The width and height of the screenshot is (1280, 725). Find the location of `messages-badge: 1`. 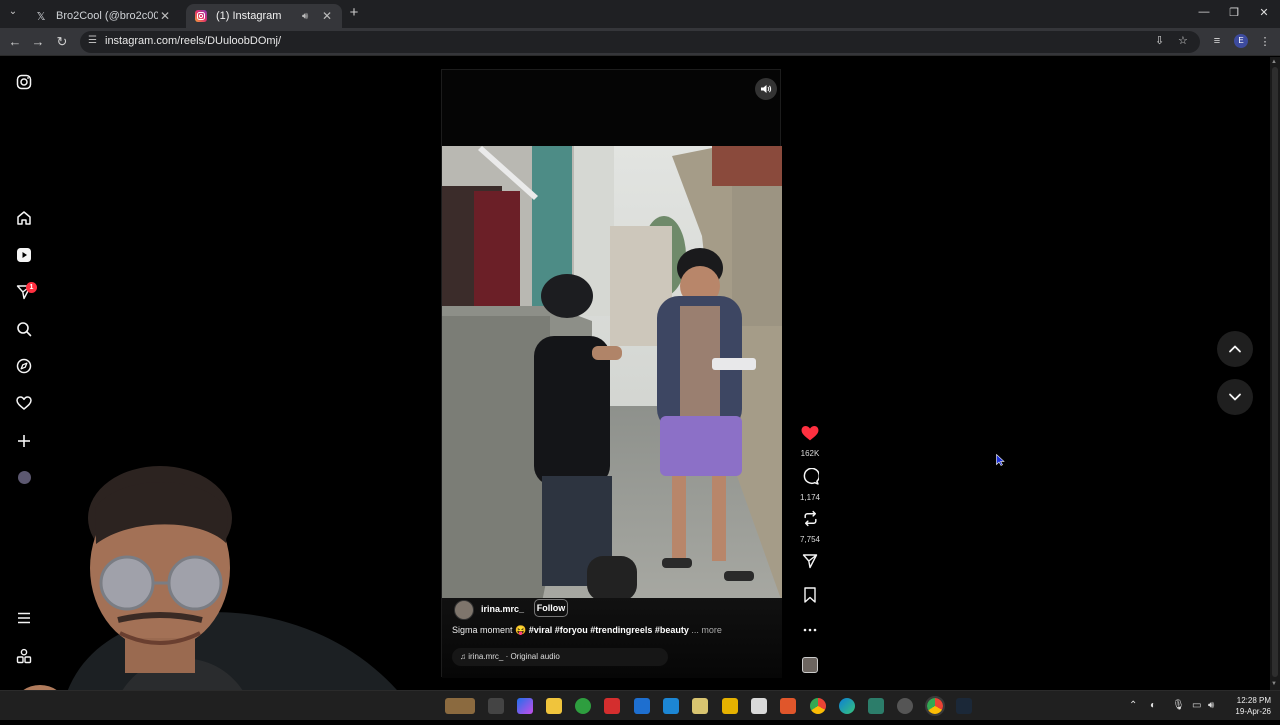

messages-badge: 1 is located at coordinates (31, 287).